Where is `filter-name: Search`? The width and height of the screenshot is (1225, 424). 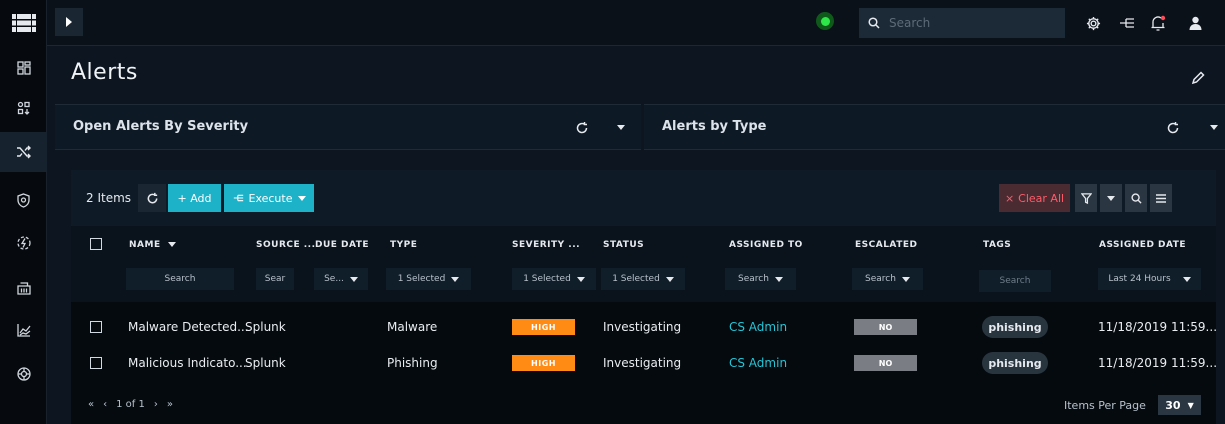 filter-name: Search is located at coordinates (180, 279).